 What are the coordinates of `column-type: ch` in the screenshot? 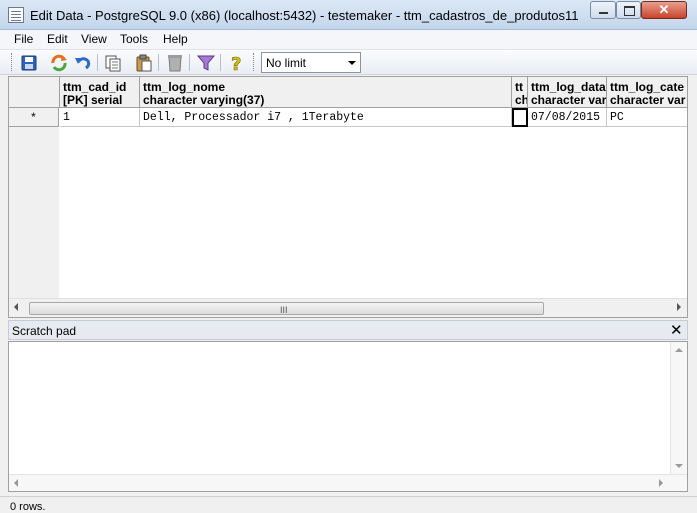 It's located at (521, 100).